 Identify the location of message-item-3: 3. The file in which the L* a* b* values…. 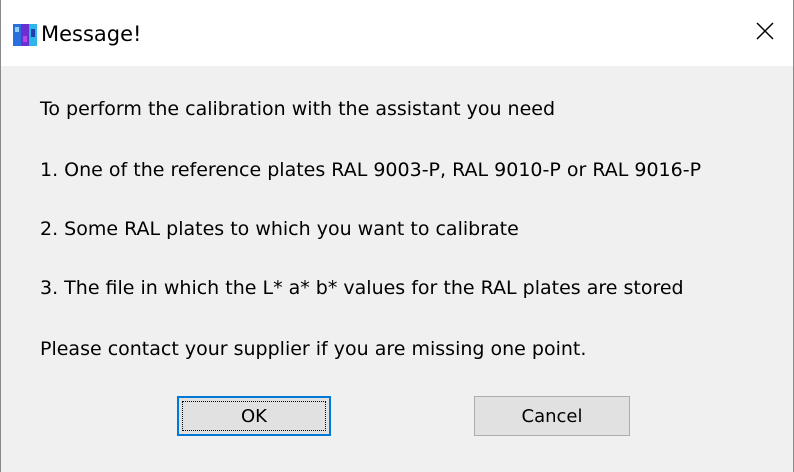
(362, 288).